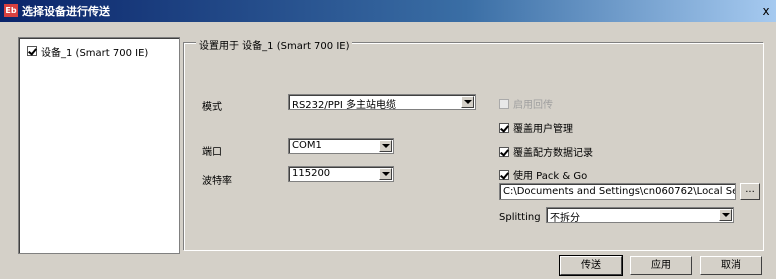 This screenshot has height=279, width=776. I want to click on enable-backup-option: 启用回传, so click(526, 103).